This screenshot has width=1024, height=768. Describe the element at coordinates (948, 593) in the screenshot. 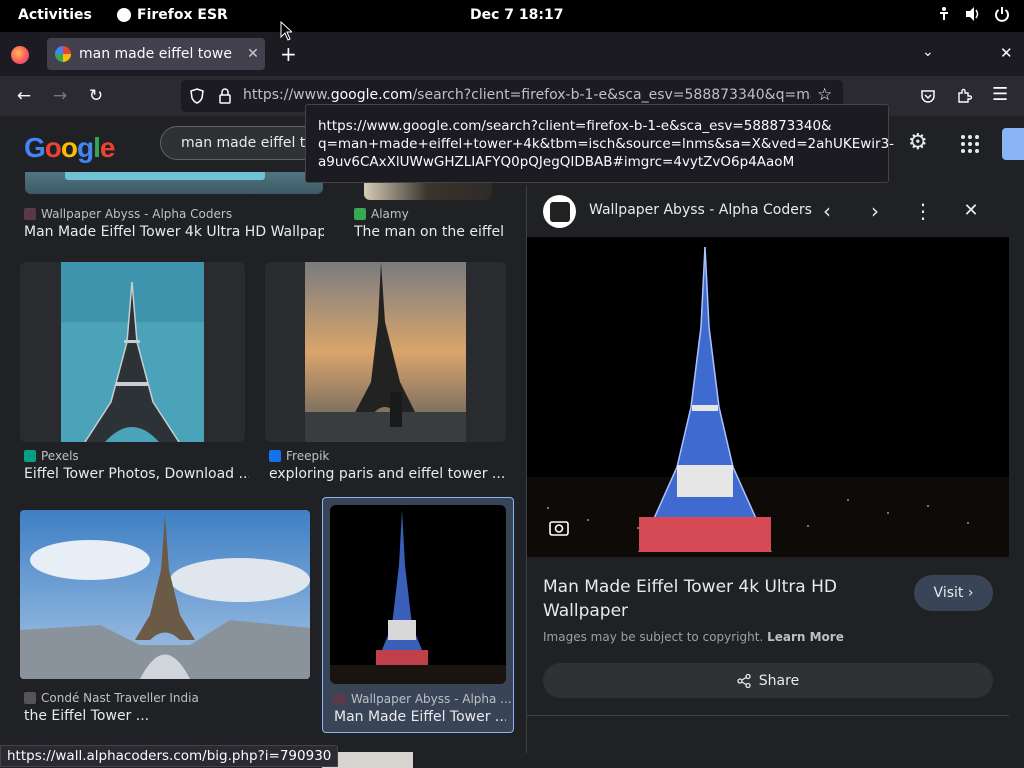

I see `visit-label: Visit` at that location.